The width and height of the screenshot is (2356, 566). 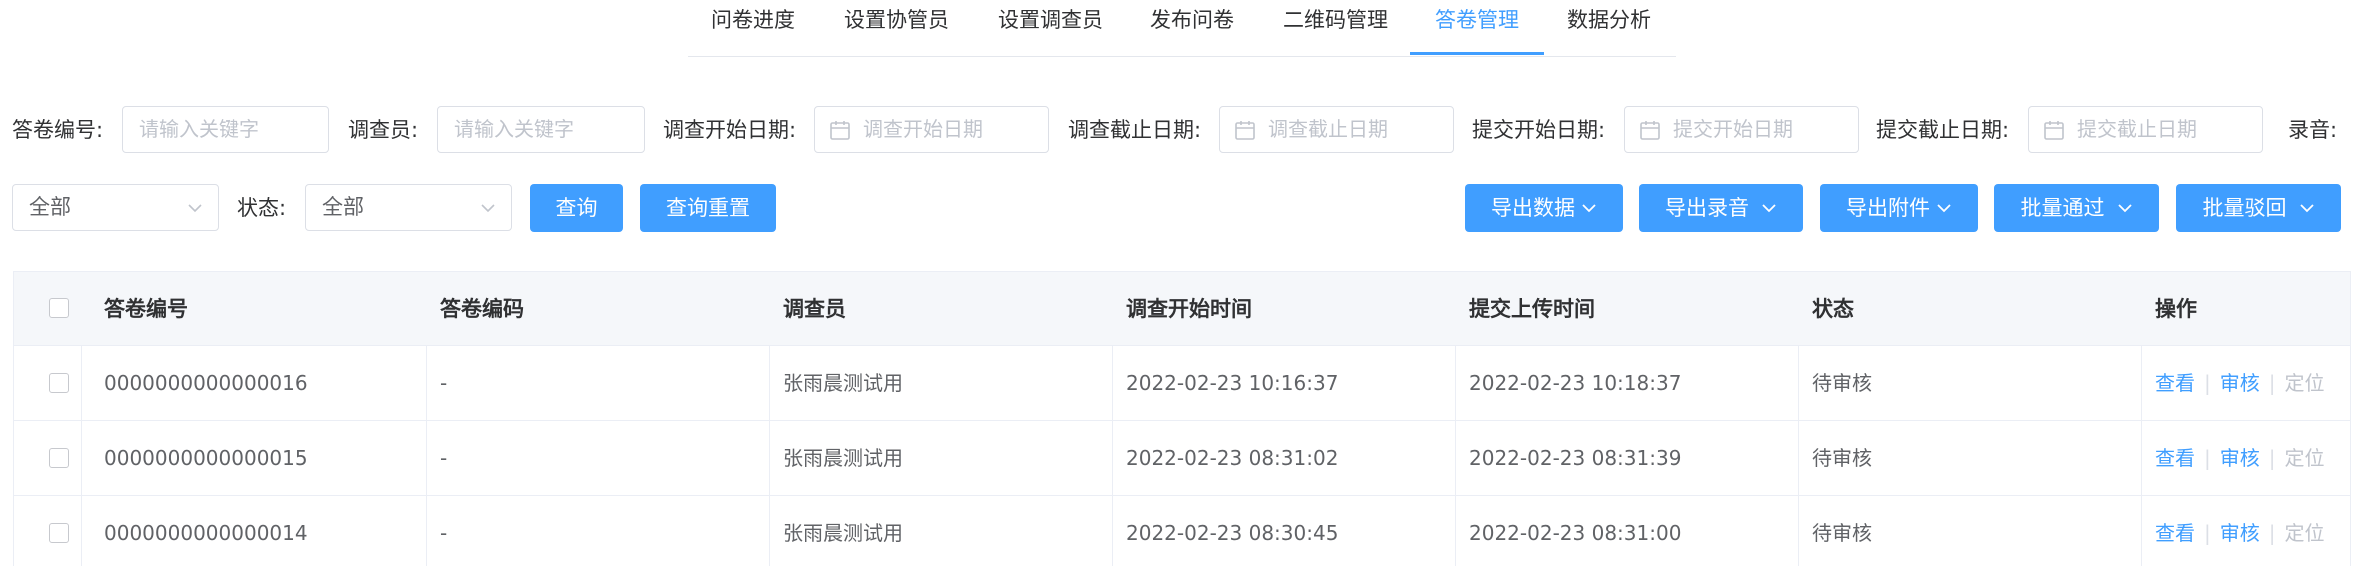 What do you see at coordinates (1833, 309) in the screenshot?
I see `column-header-status: 状态` at bounding box center [1833, 309].